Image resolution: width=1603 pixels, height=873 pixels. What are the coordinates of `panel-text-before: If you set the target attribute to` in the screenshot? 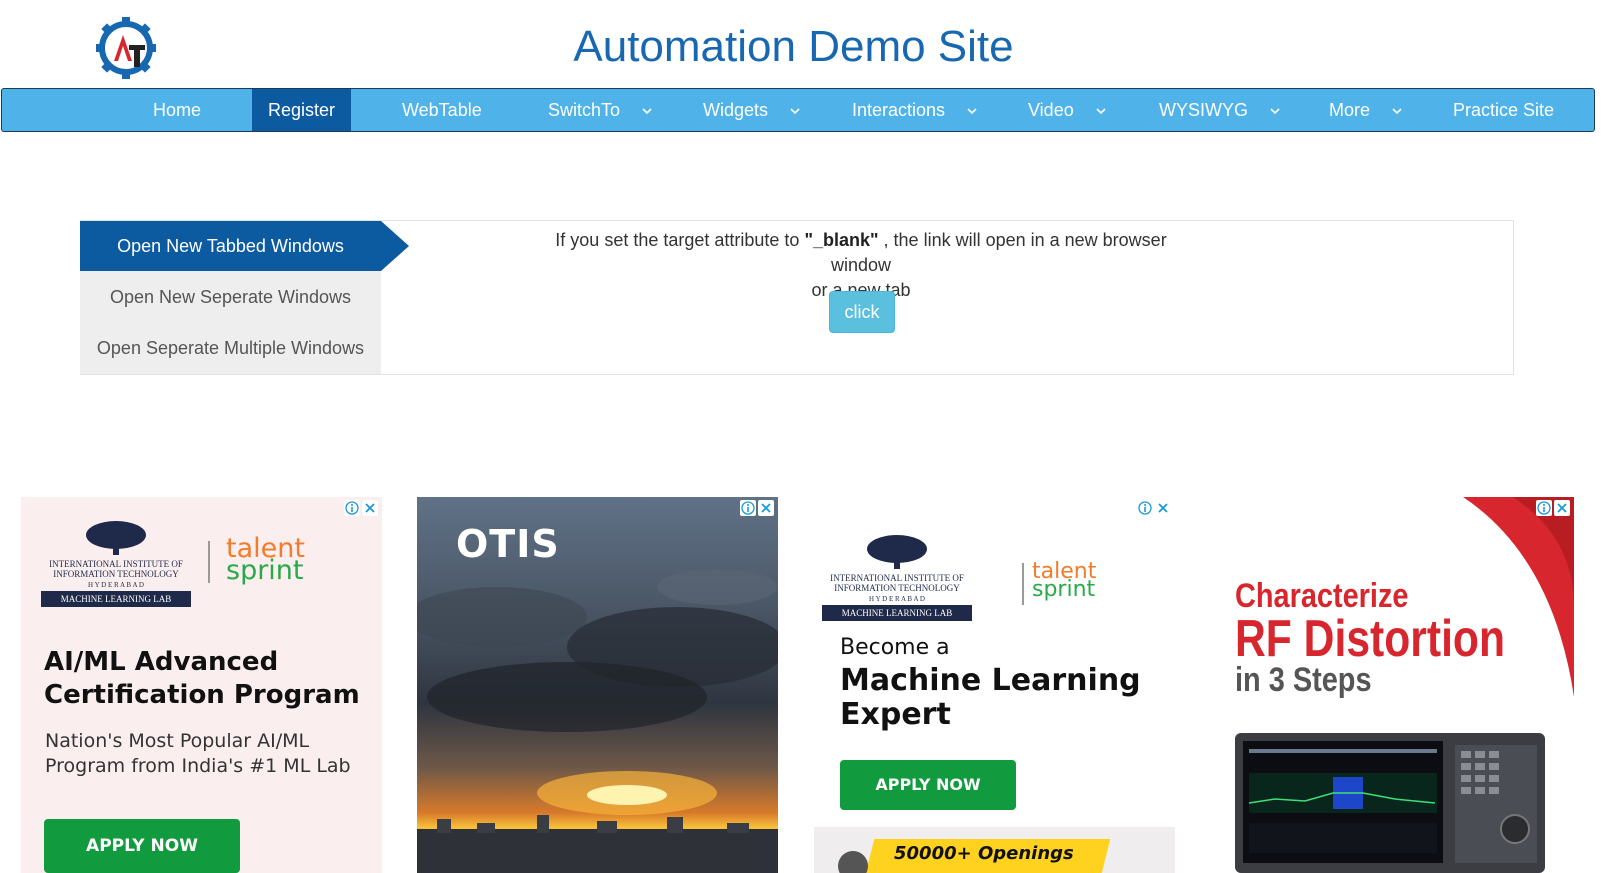 It's located at (680, 240).